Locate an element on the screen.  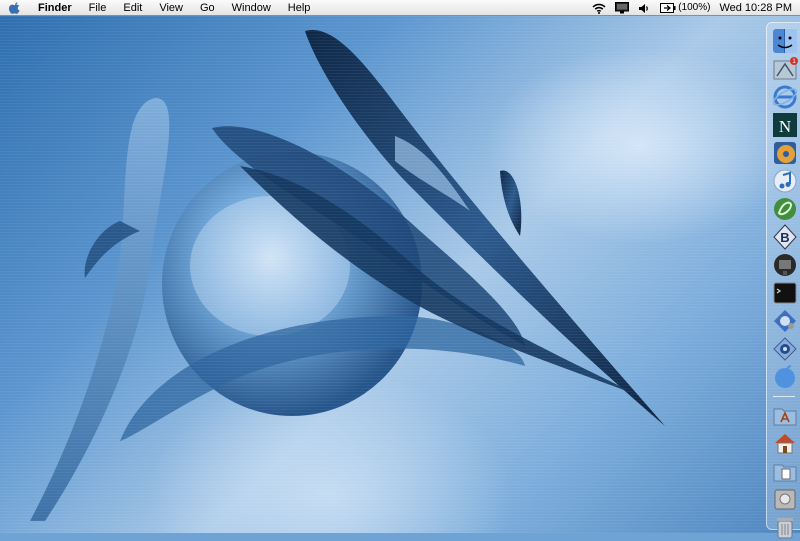
dock-item-apple-help is located at coordinates (785, 377).